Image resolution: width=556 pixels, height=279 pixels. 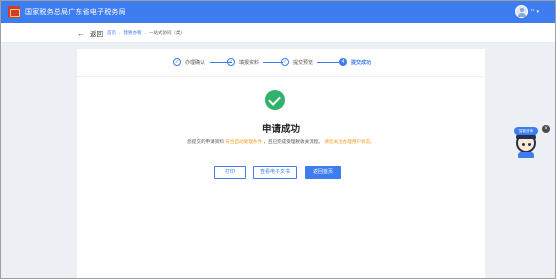 I want to click on success-check-icon, so click(x=275, y=100).